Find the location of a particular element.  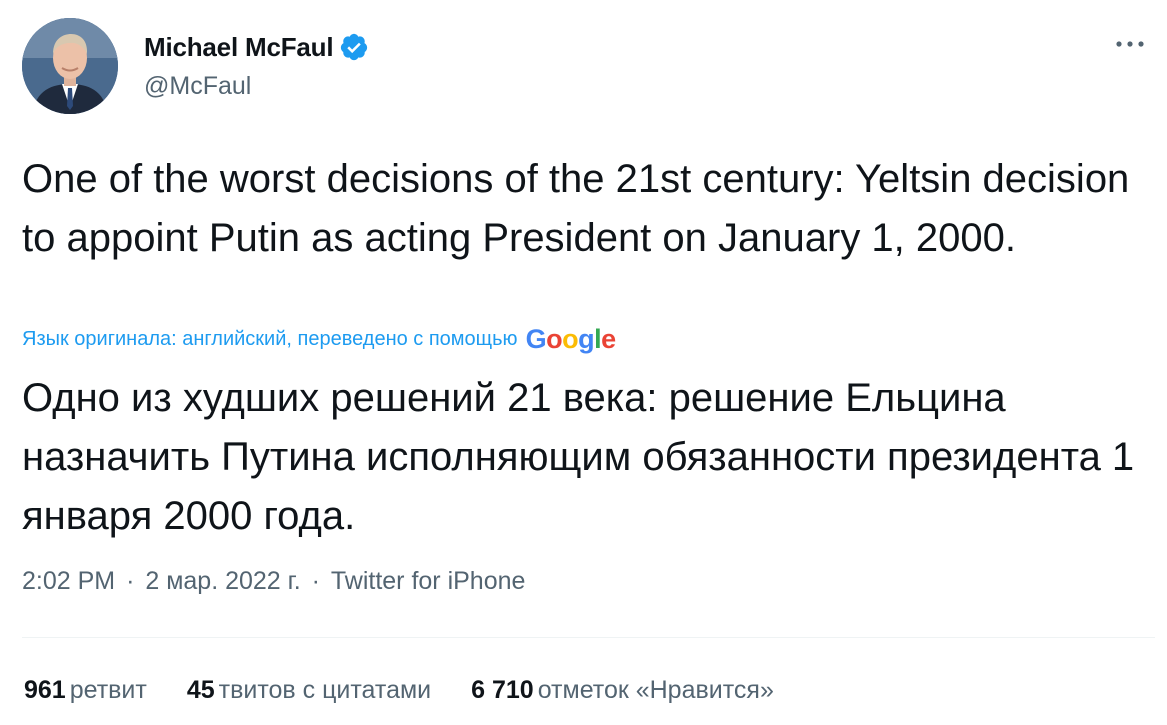

tweet-time: 2:02 PM is located at coordinates (68, 581).